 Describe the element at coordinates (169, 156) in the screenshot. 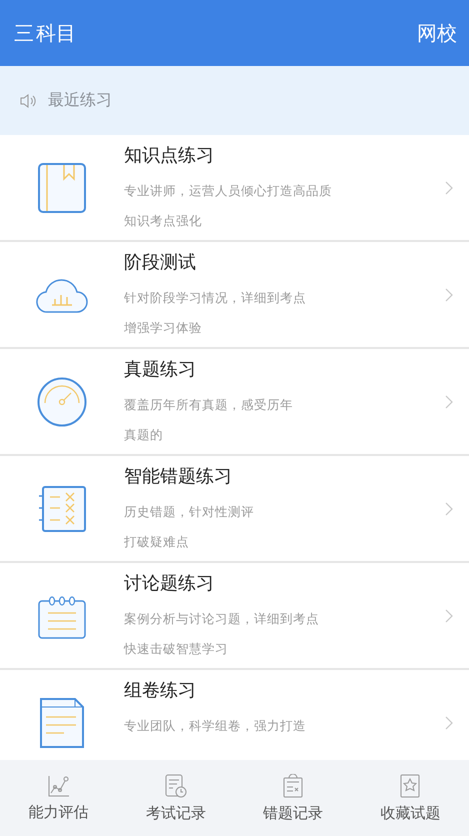

I see `item-title: 知识点练习` at that location.